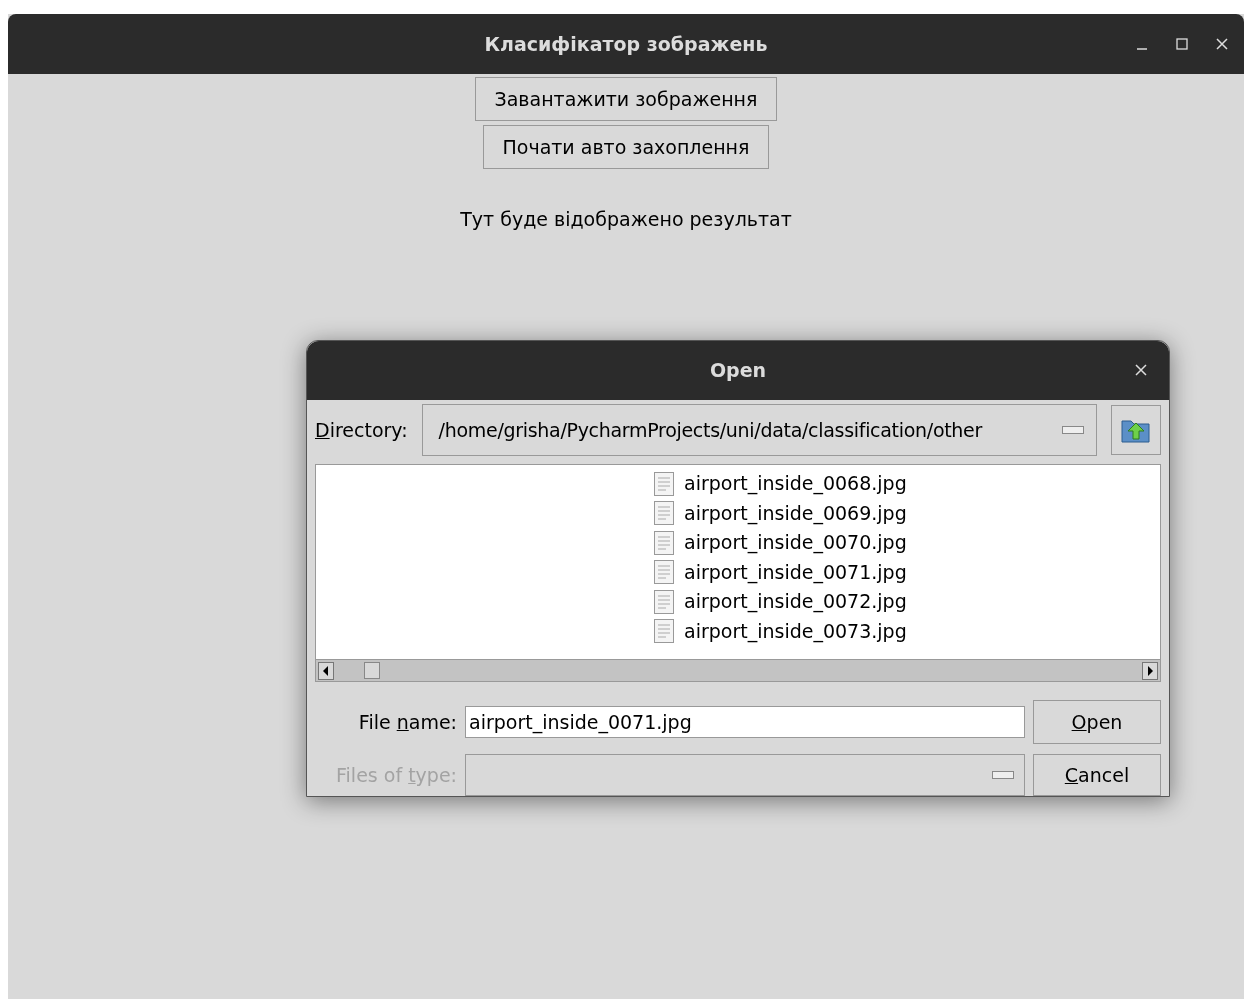  I want to click on open-button: Open, so click(1097, 722).